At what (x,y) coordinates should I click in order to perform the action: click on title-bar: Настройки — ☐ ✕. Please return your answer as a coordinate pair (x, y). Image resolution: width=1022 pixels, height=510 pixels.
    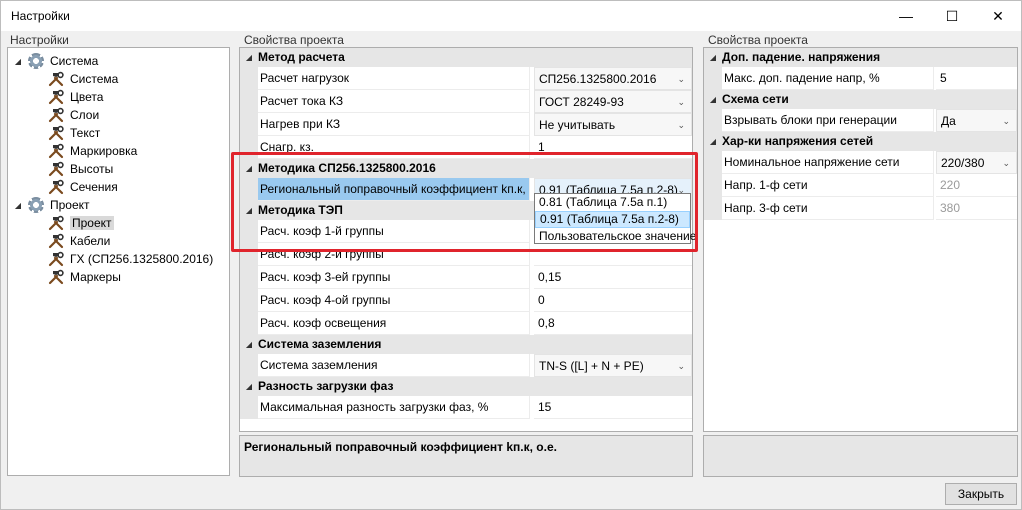
    Looking at the image, I should click on (511, 16).